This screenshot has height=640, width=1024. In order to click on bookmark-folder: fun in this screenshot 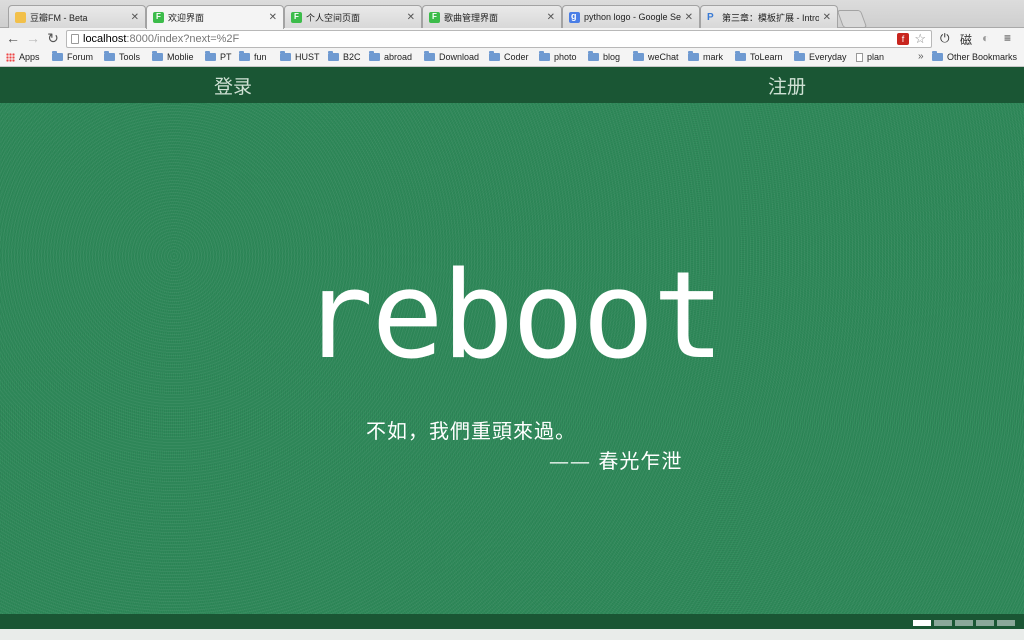, I will do `click(253, 56)`.